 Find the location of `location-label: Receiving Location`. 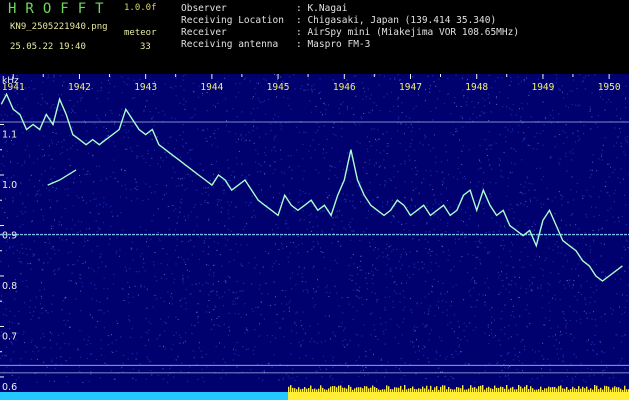

location-label: Receiving Location is located at coordinates (232, 20).